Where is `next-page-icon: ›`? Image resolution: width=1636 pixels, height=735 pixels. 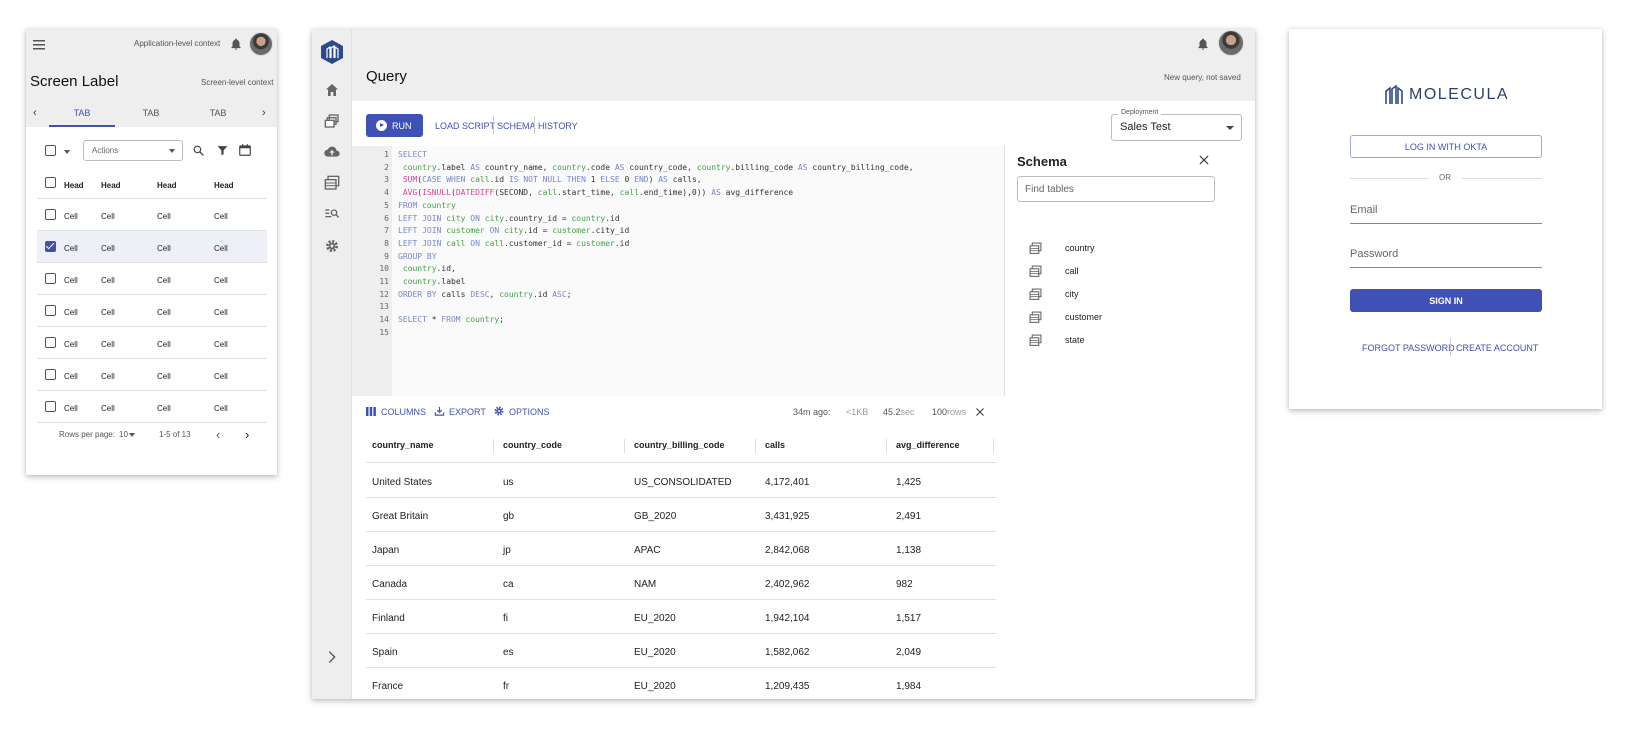 next-page-icon: › is located at coordinates (247, 434).